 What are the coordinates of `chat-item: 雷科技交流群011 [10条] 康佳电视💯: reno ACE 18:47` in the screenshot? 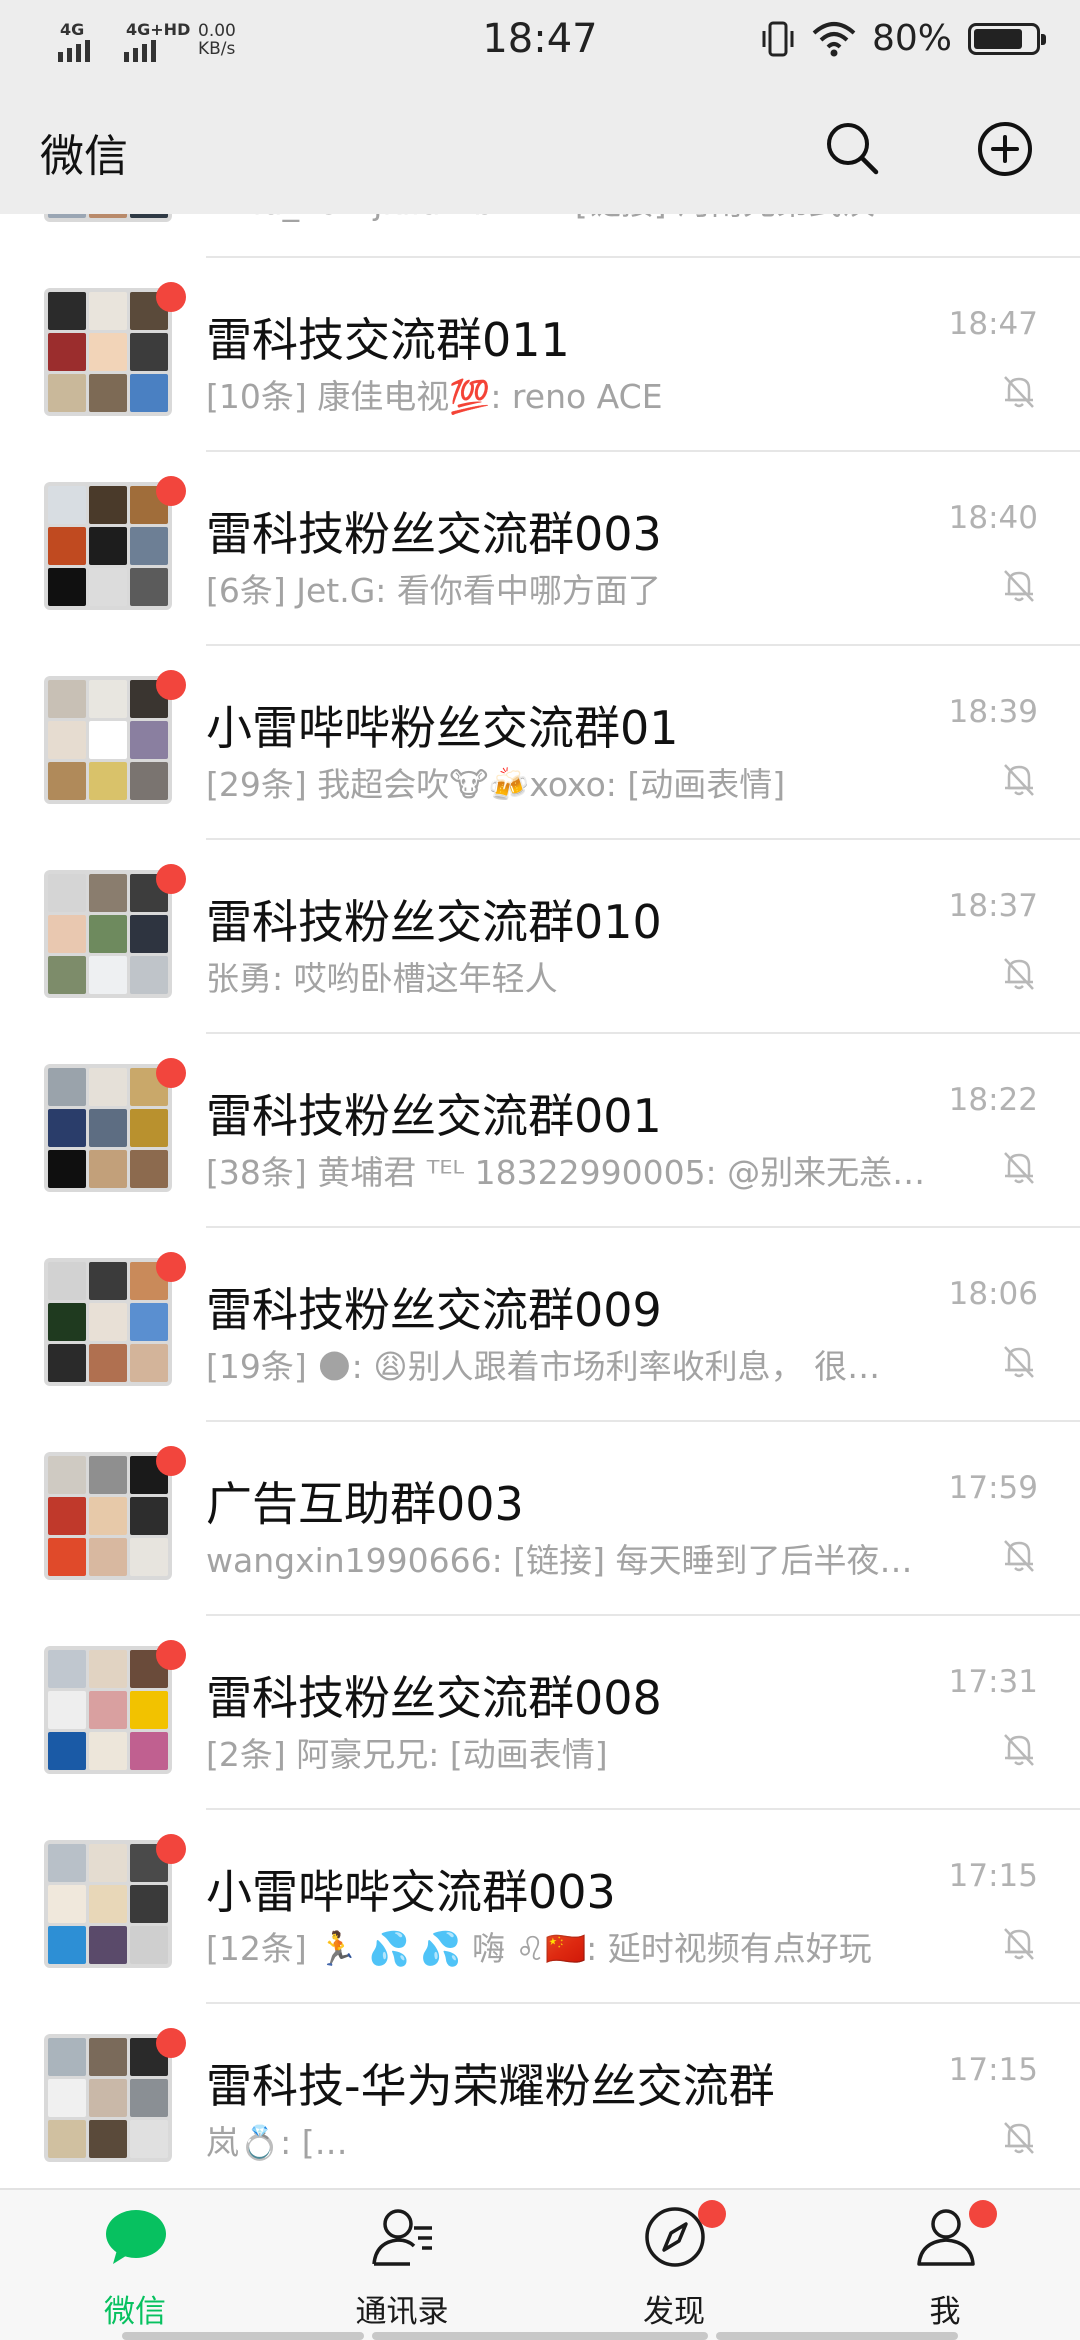 It's located at (540, 355).